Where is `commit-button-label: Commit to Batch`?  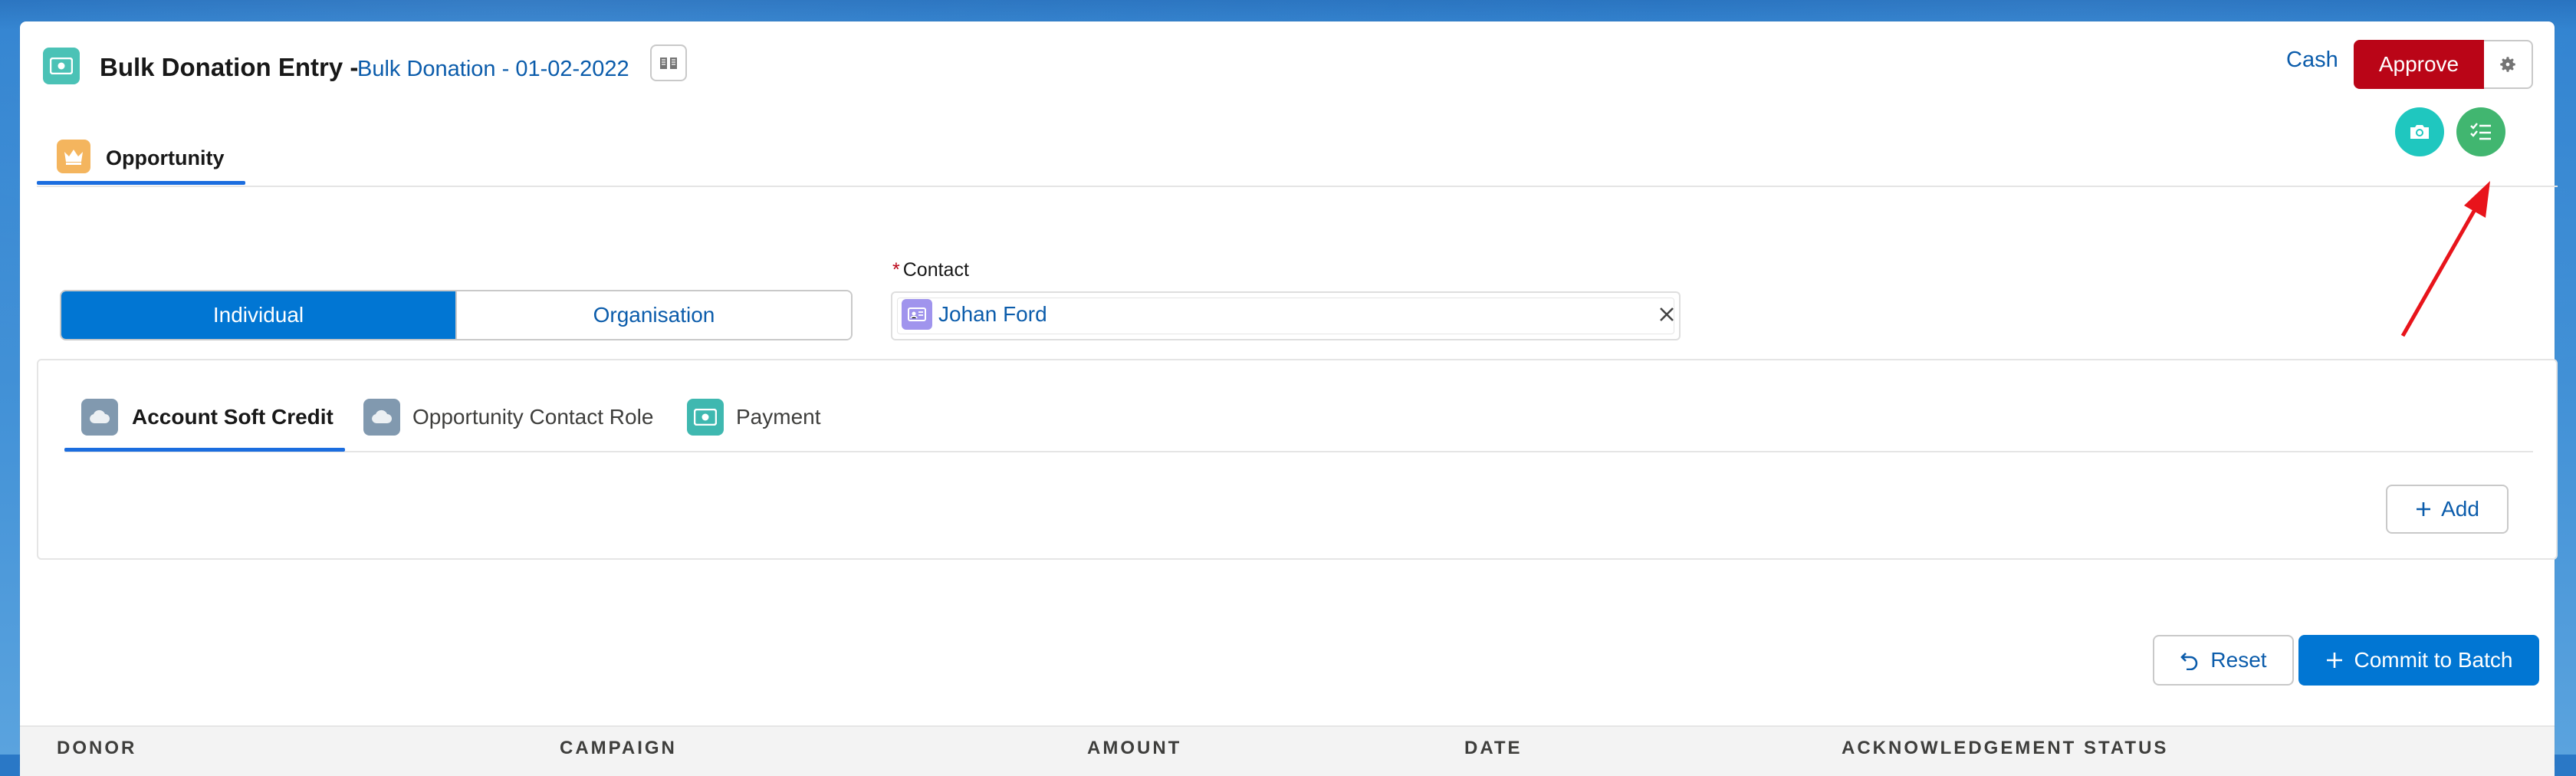 commit-button-label: Commit to Batch is located at coordinates (2433, 660).